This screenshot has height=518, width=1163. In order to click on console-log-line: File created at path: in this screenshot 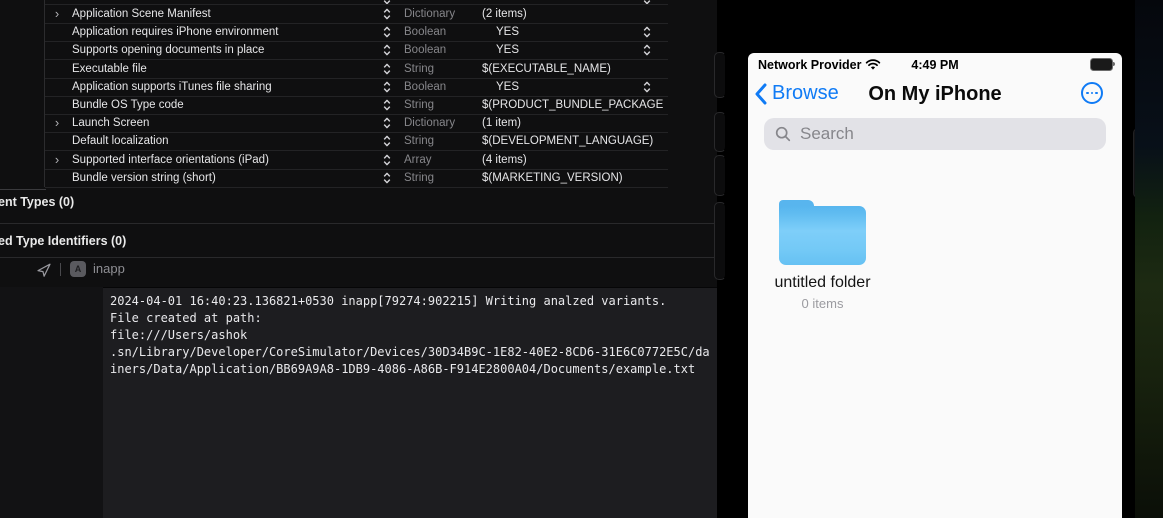, I will do `click(186, 318)`.